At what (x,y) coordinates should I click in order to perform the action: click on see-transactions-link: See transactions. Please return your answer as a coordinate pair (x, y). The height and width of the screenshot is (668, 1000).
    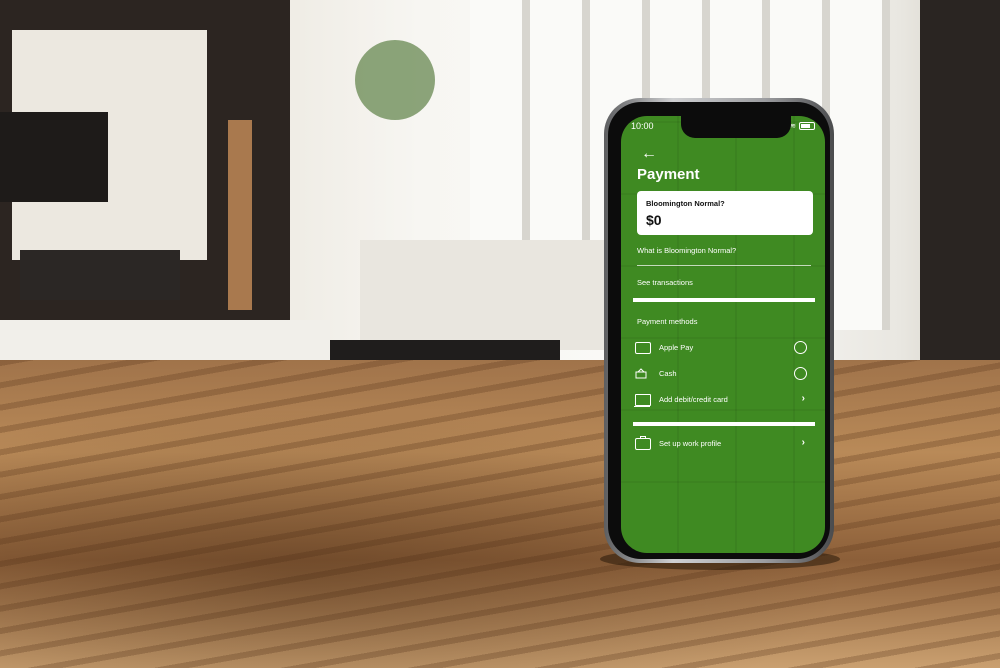
    Looking at the image, I should click on (665, 282).